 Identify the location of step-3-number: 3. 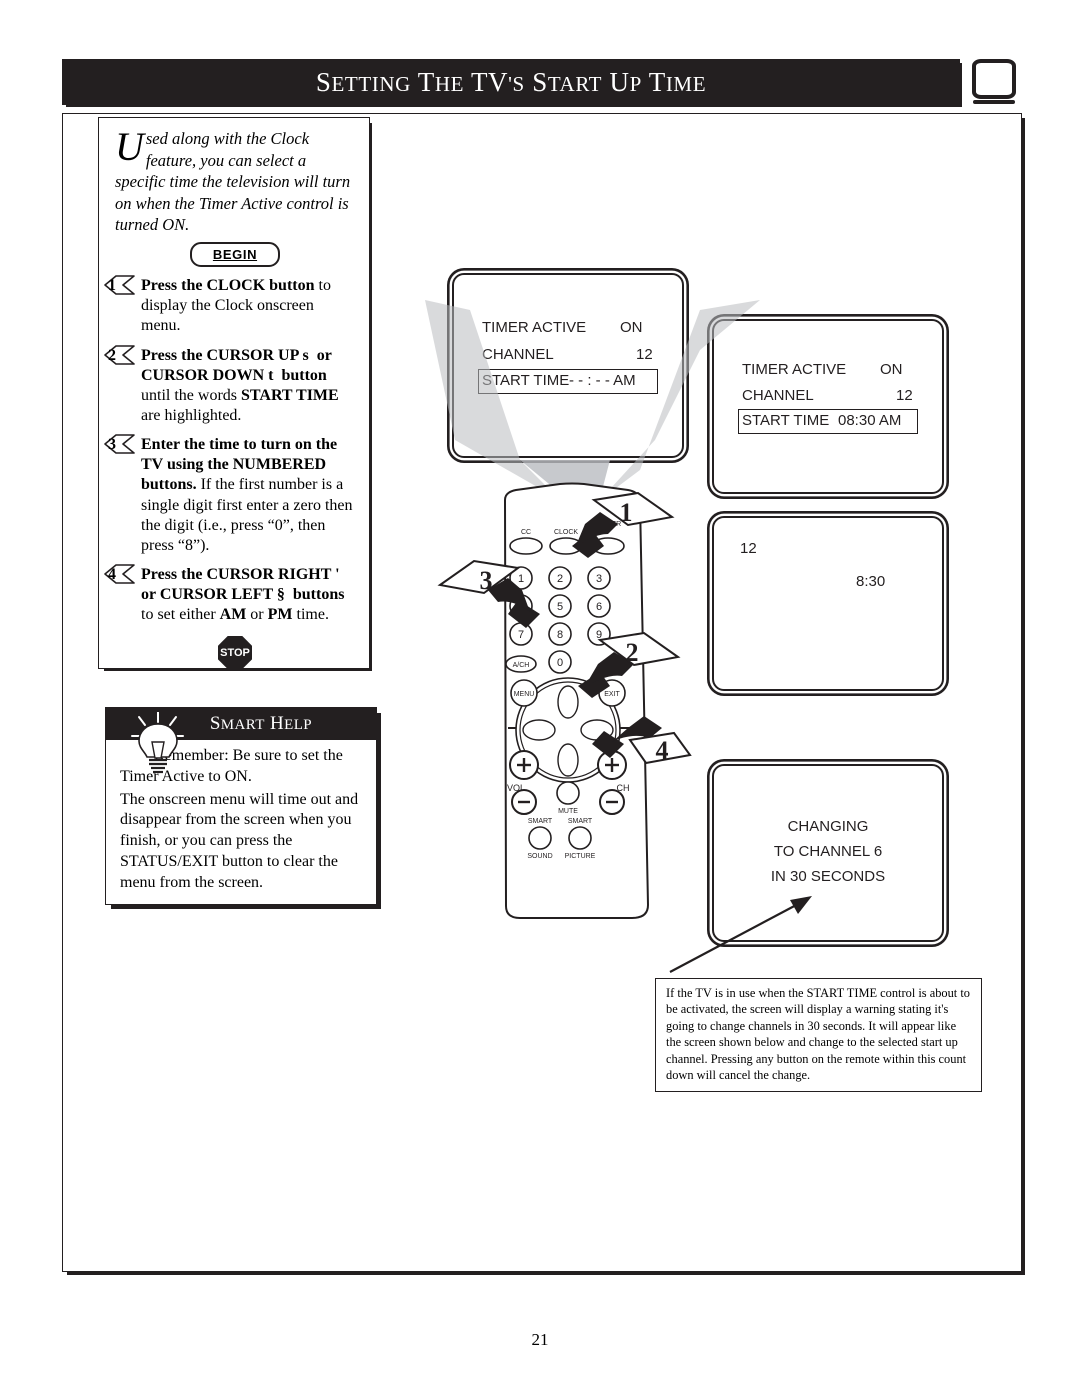
(112, 445).